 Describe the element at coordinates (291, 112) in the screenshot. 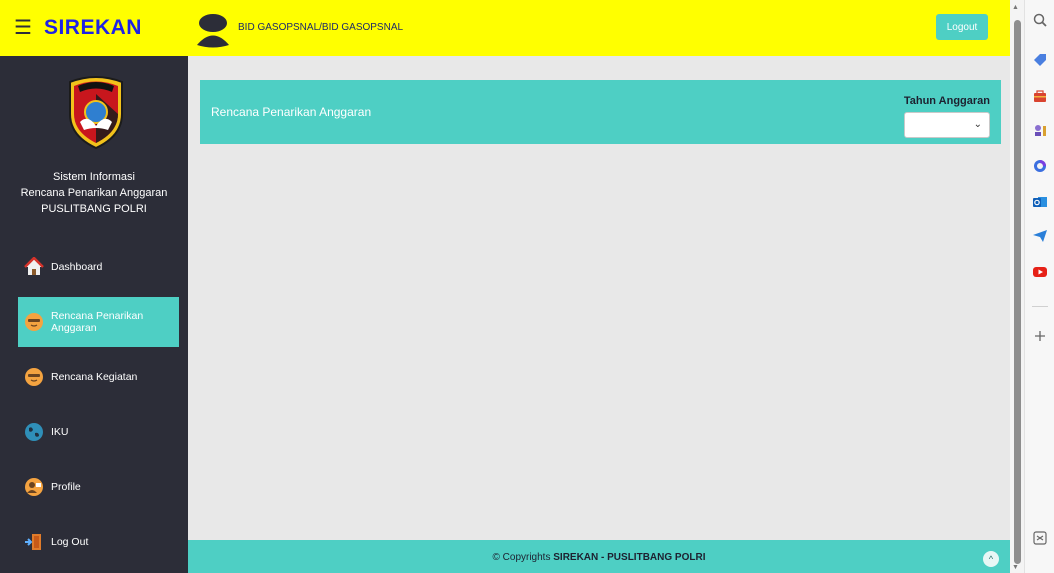

I see `page-title: Rencana Penarikan Anggaran` at that location.